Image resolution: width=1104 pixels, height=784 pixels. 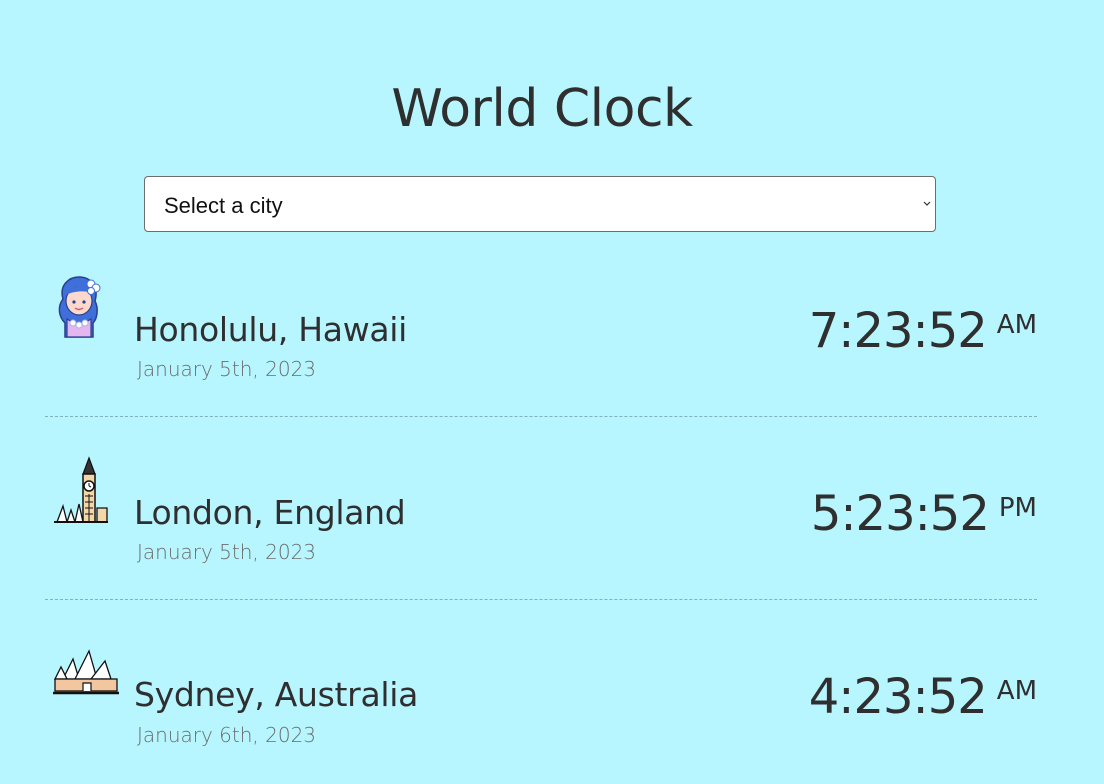 I want to click on city-time: 7:23:52 AM, so click(x=923, y=331).